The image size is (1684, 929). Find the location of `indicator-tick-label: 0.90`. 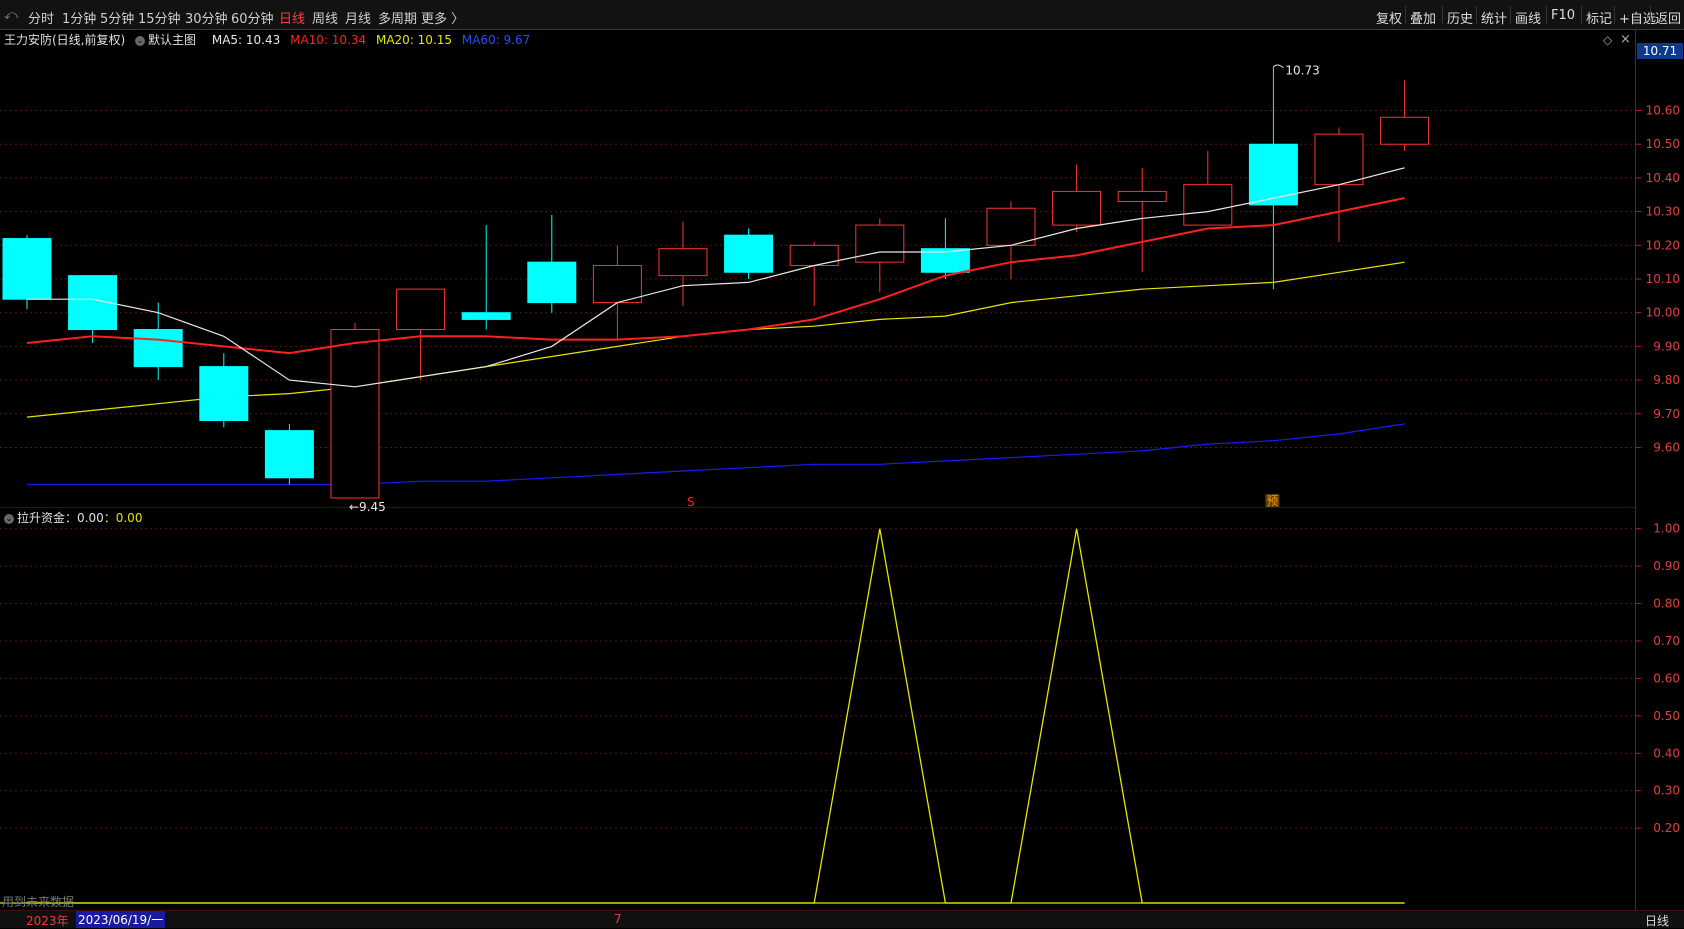

indicator-tick-label: 0.90 is located at coordinates (1666, 566).